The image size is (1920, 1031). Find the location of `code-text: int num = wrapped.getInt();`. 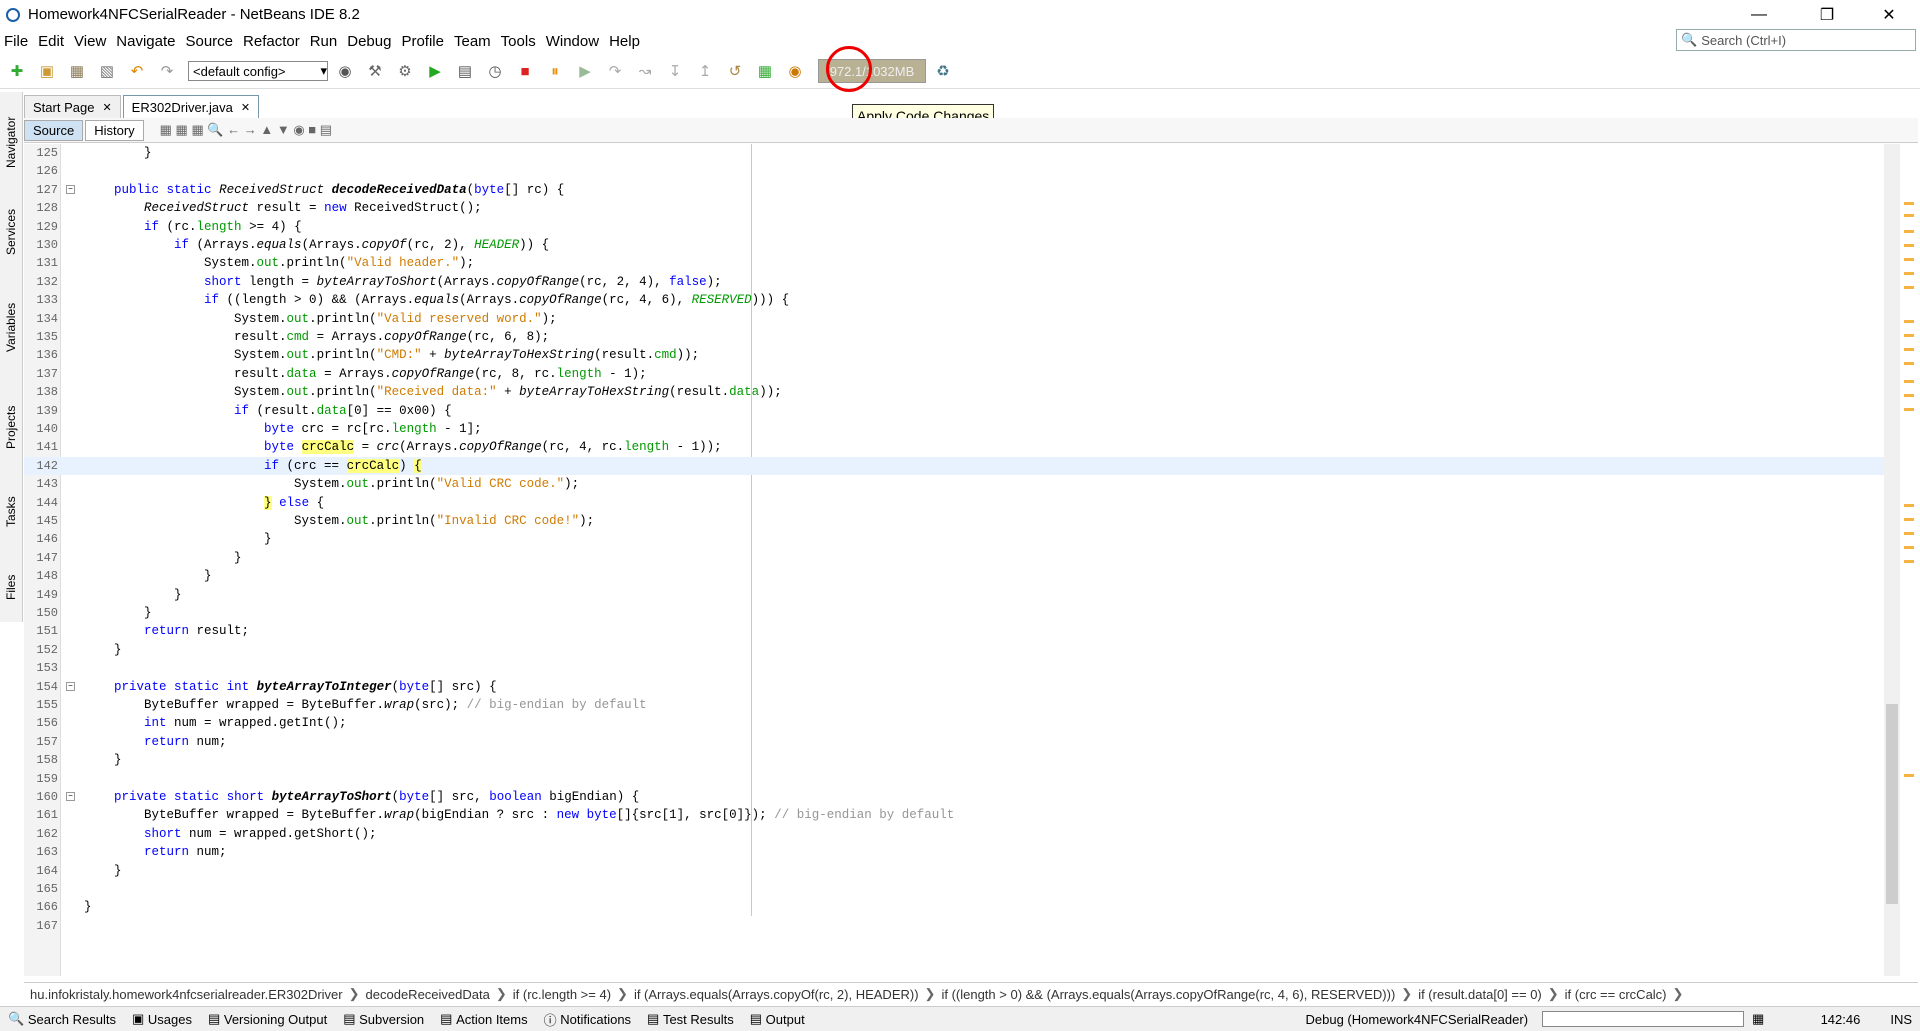

code-text: int num = wrapped.getInt(); is located at coordinates (215, 723).